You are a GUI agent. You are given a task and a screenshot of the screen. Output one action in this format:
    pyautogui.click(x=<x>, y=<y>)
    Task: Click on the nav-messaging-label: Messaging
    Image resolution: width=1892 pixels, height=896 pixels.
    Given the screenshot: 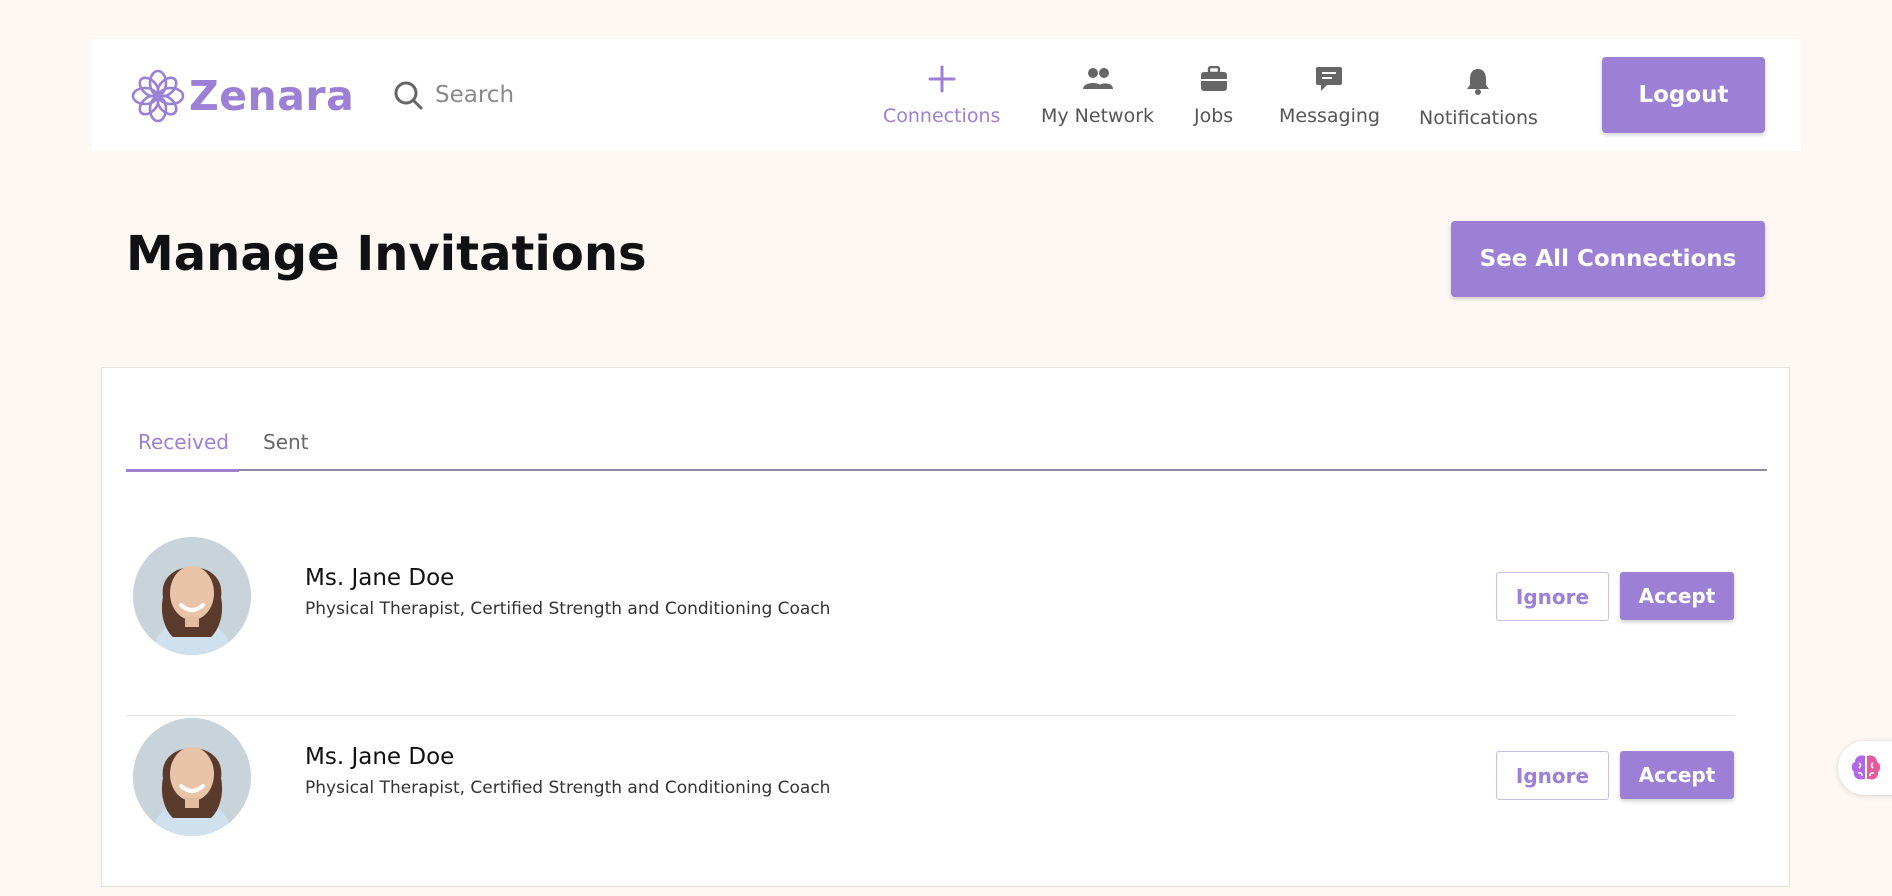 What is the action you would take?
    pyautogui.click(x=1329, y=116)
    